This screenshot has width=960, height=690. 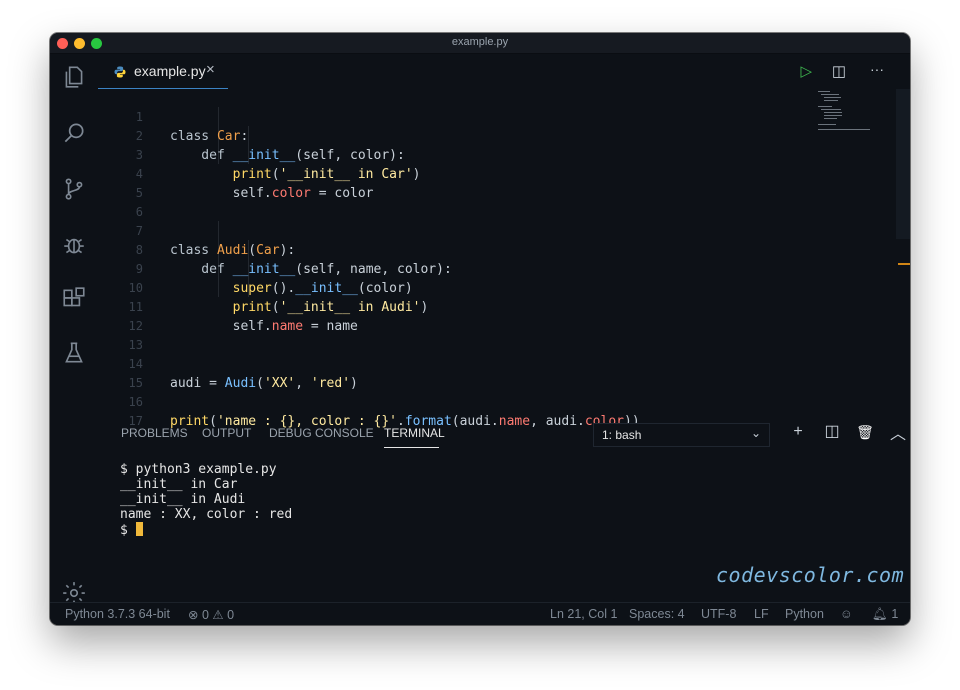 I want to click on code-token: name, so click(x=287, y=326).